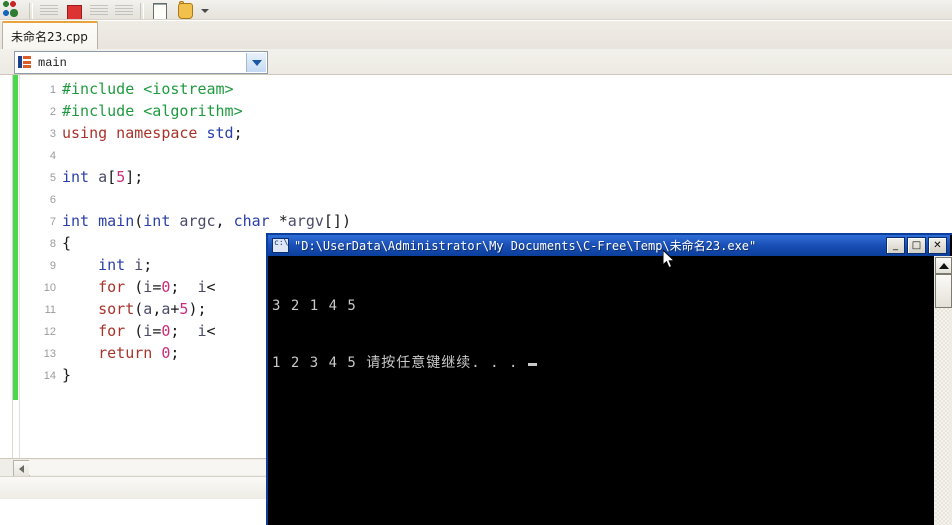  What do you see at coordinates (49, 375) in the screenshot?
I see `line-number: 14` at bounding box center [49, 375].